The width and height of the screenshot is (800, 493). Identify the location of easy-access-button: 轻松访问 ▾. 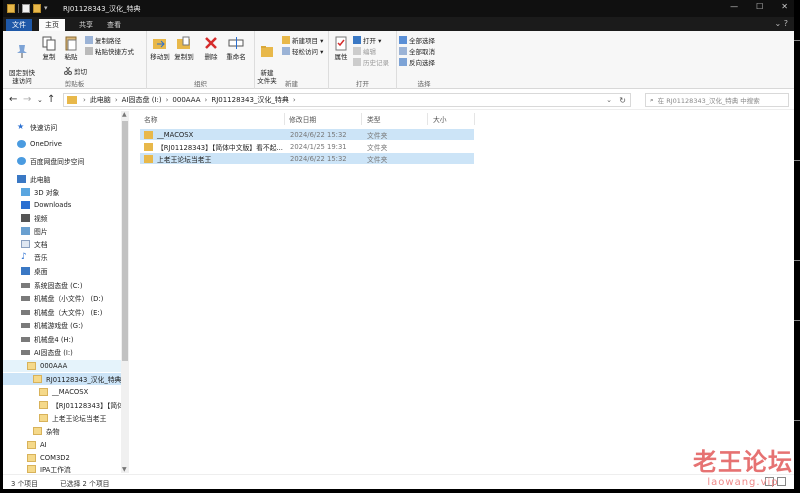
(302, 51).